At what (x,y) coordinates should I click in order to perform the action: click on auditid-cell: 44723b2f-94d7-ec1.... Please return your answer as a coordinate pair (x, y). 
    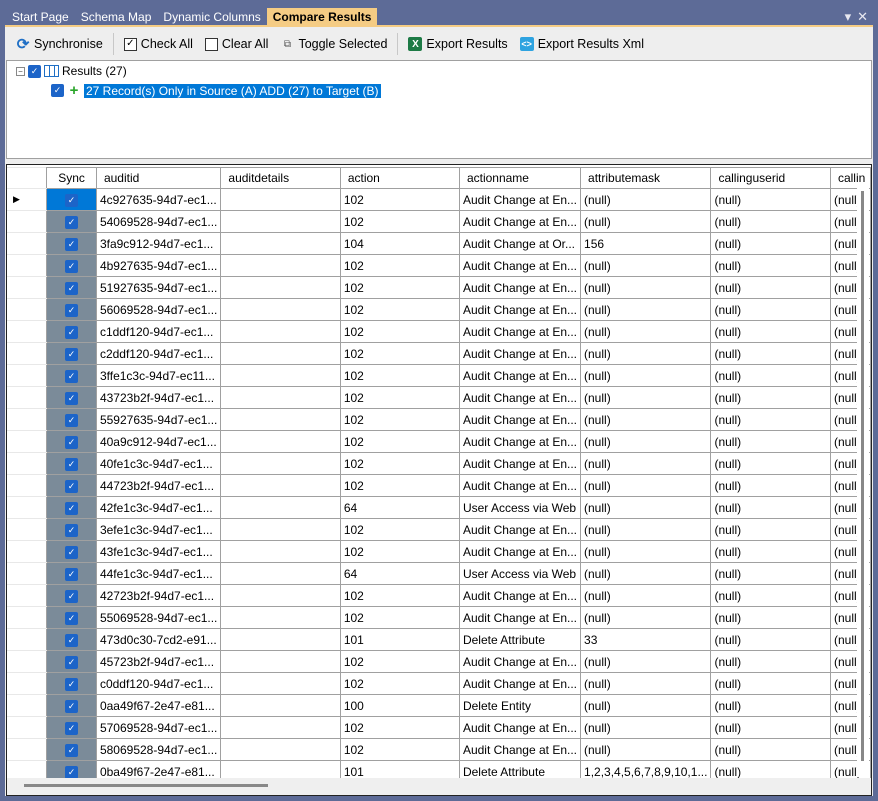
    Looking at the image, I should click on (158, 485).